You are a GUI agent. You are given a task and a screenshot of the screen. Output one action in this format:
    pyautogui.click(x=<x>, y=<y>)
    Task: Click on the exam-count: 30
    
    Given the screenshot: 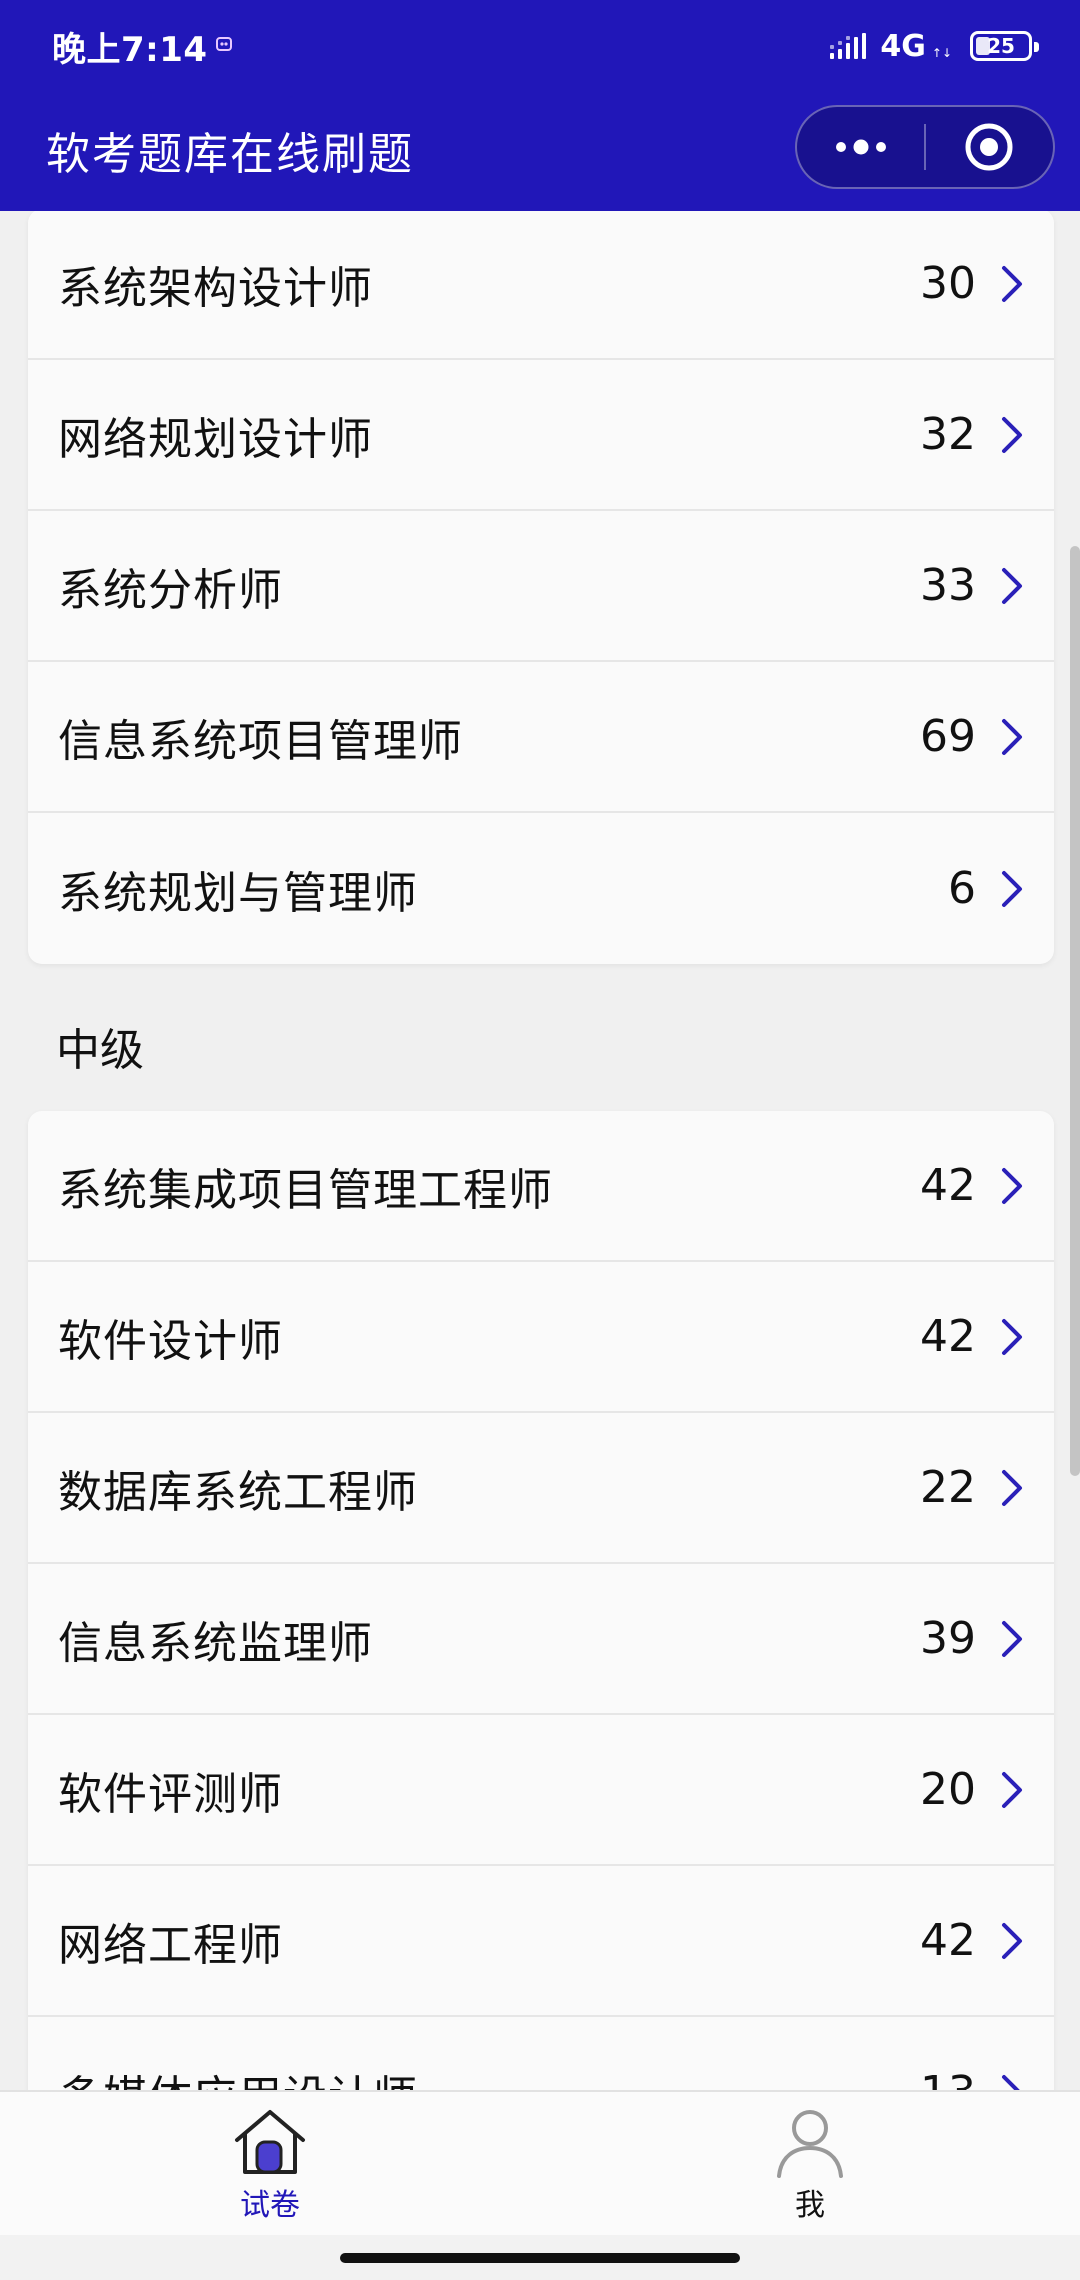 What is the action you would take?
    pyautogui.click(x=948, y=283)
    